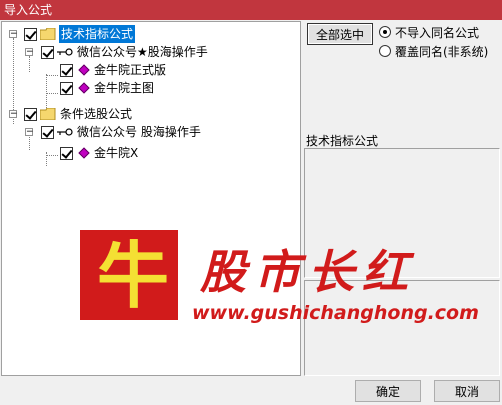 This screenshot has height=405, width=502. Describe the element at coordinates (342, 141) in the screenshot. I see `detail-title: 技术指标公式` at that location.